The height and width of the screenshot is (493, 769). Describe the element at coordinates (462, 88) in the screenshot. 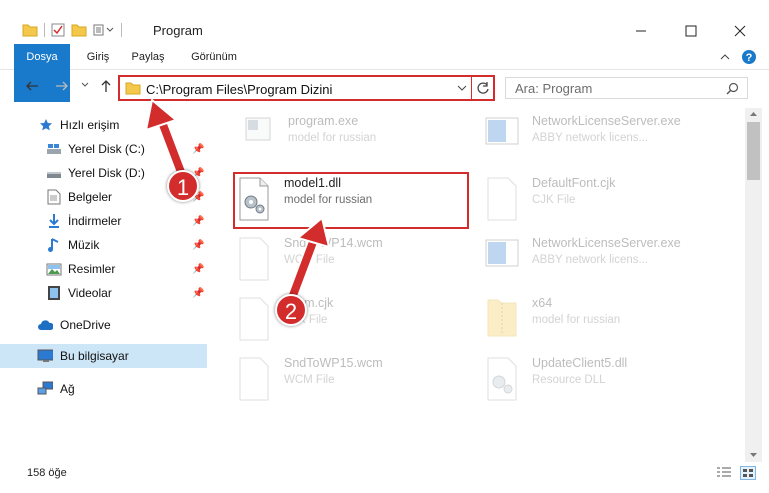

I see `address-dropdown-icon` at that location.